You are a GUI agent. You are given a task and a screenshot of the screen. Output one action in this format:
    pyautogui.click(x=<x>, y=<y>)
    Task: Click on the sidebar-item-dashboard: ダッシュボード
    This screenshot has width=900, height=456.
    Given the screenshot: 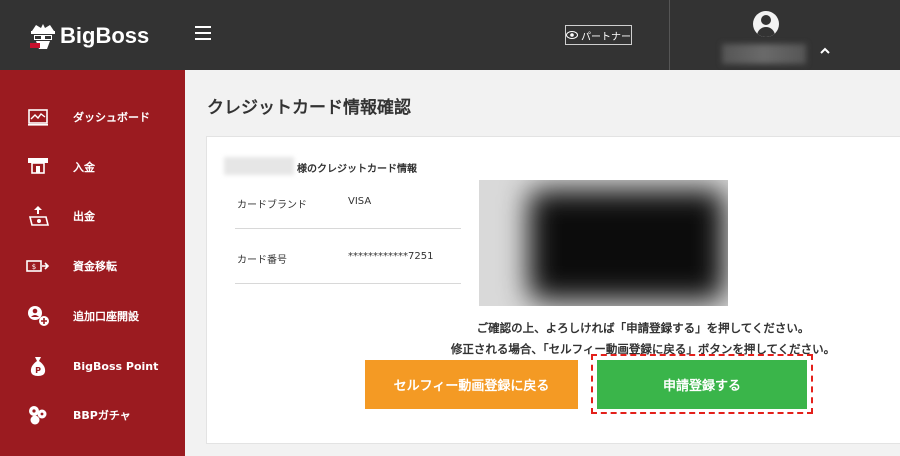 What is the action you would take?
    pyautogui.click(x=92, y=117)
    